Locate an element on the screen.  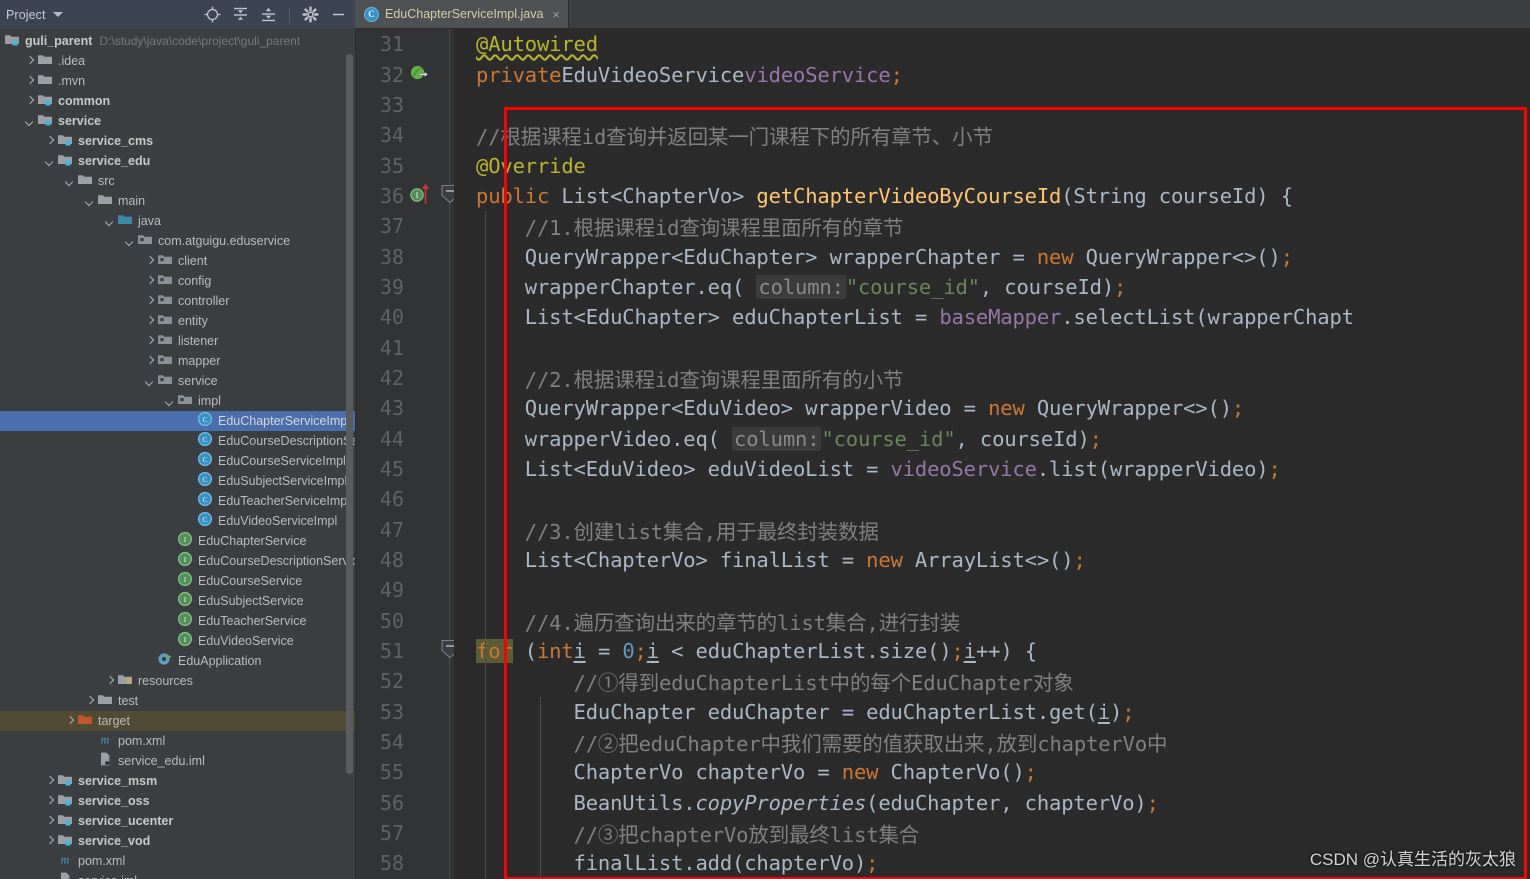
tree-item-educoursedescriptionservice: I EduCourseDescriptionService is located at coordinates (177, 561).